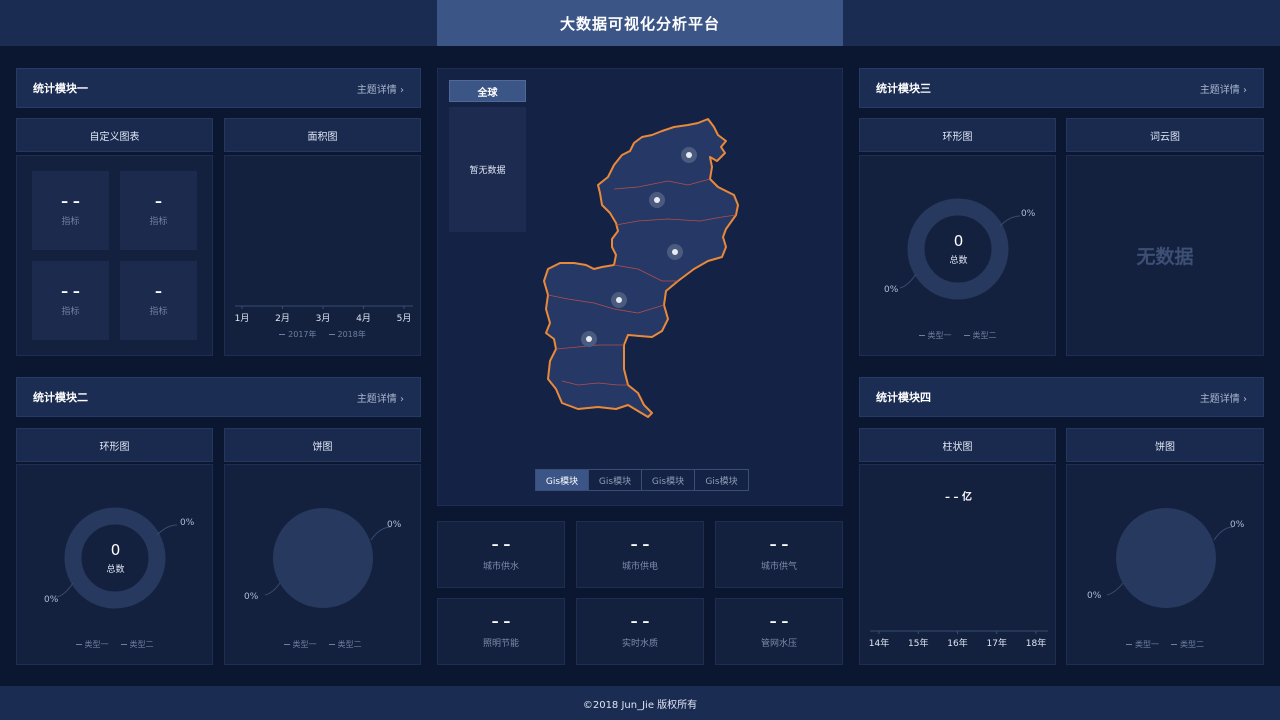 This screenshot has height=720, width=1280. What do you see at coordinates (879, 643) in the screenshot?
I see `x-tick-label: 14年` at bounding box center [879, 643].